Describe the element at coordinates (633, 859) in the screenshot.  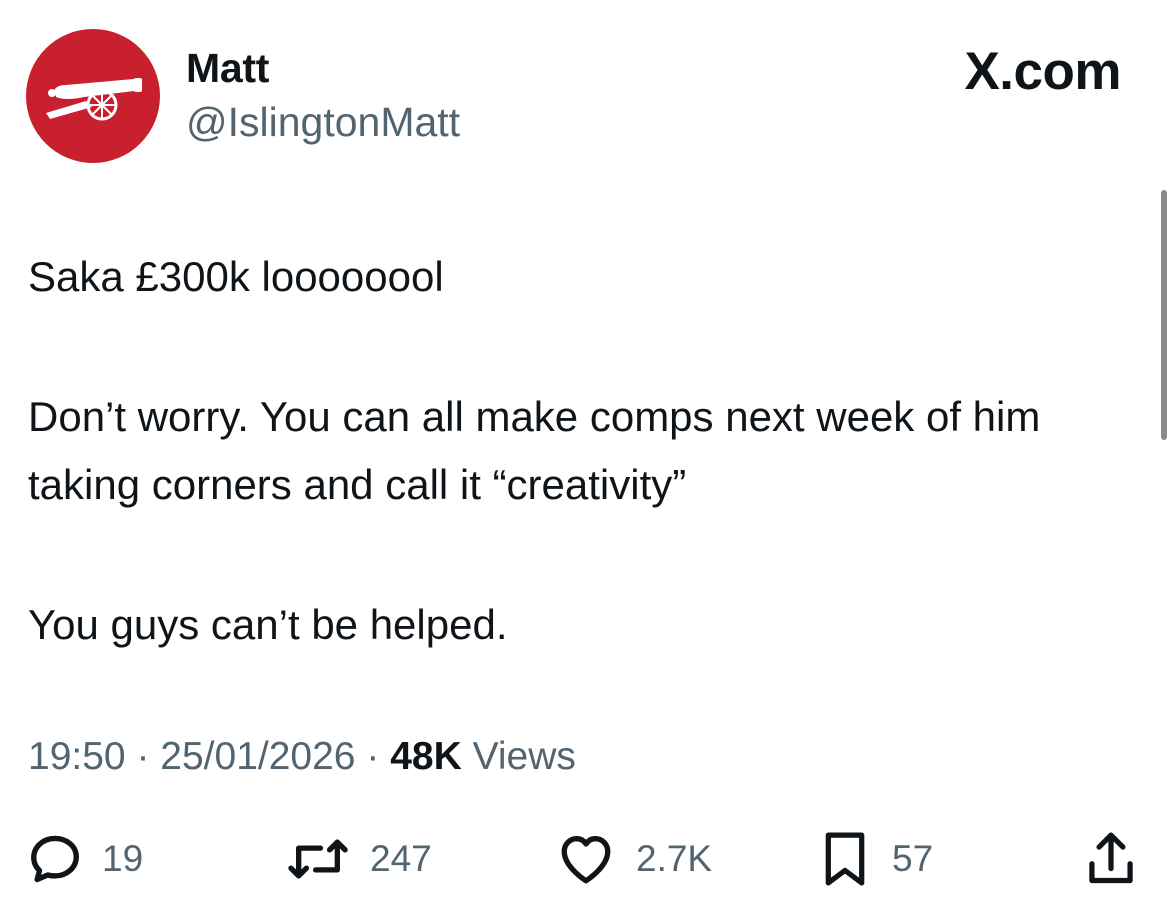
I see `like-button: 2.7K` at that location.